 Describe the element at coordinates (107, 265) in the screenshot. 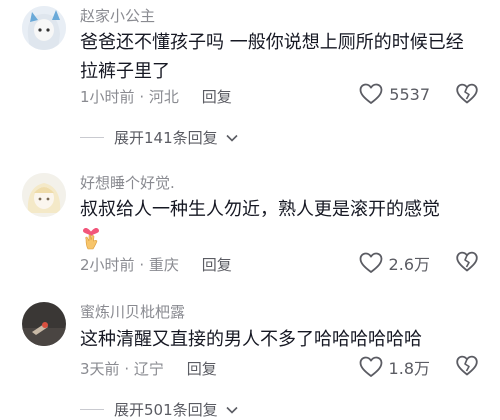

I see `comment-time: 2小时前` at that location.